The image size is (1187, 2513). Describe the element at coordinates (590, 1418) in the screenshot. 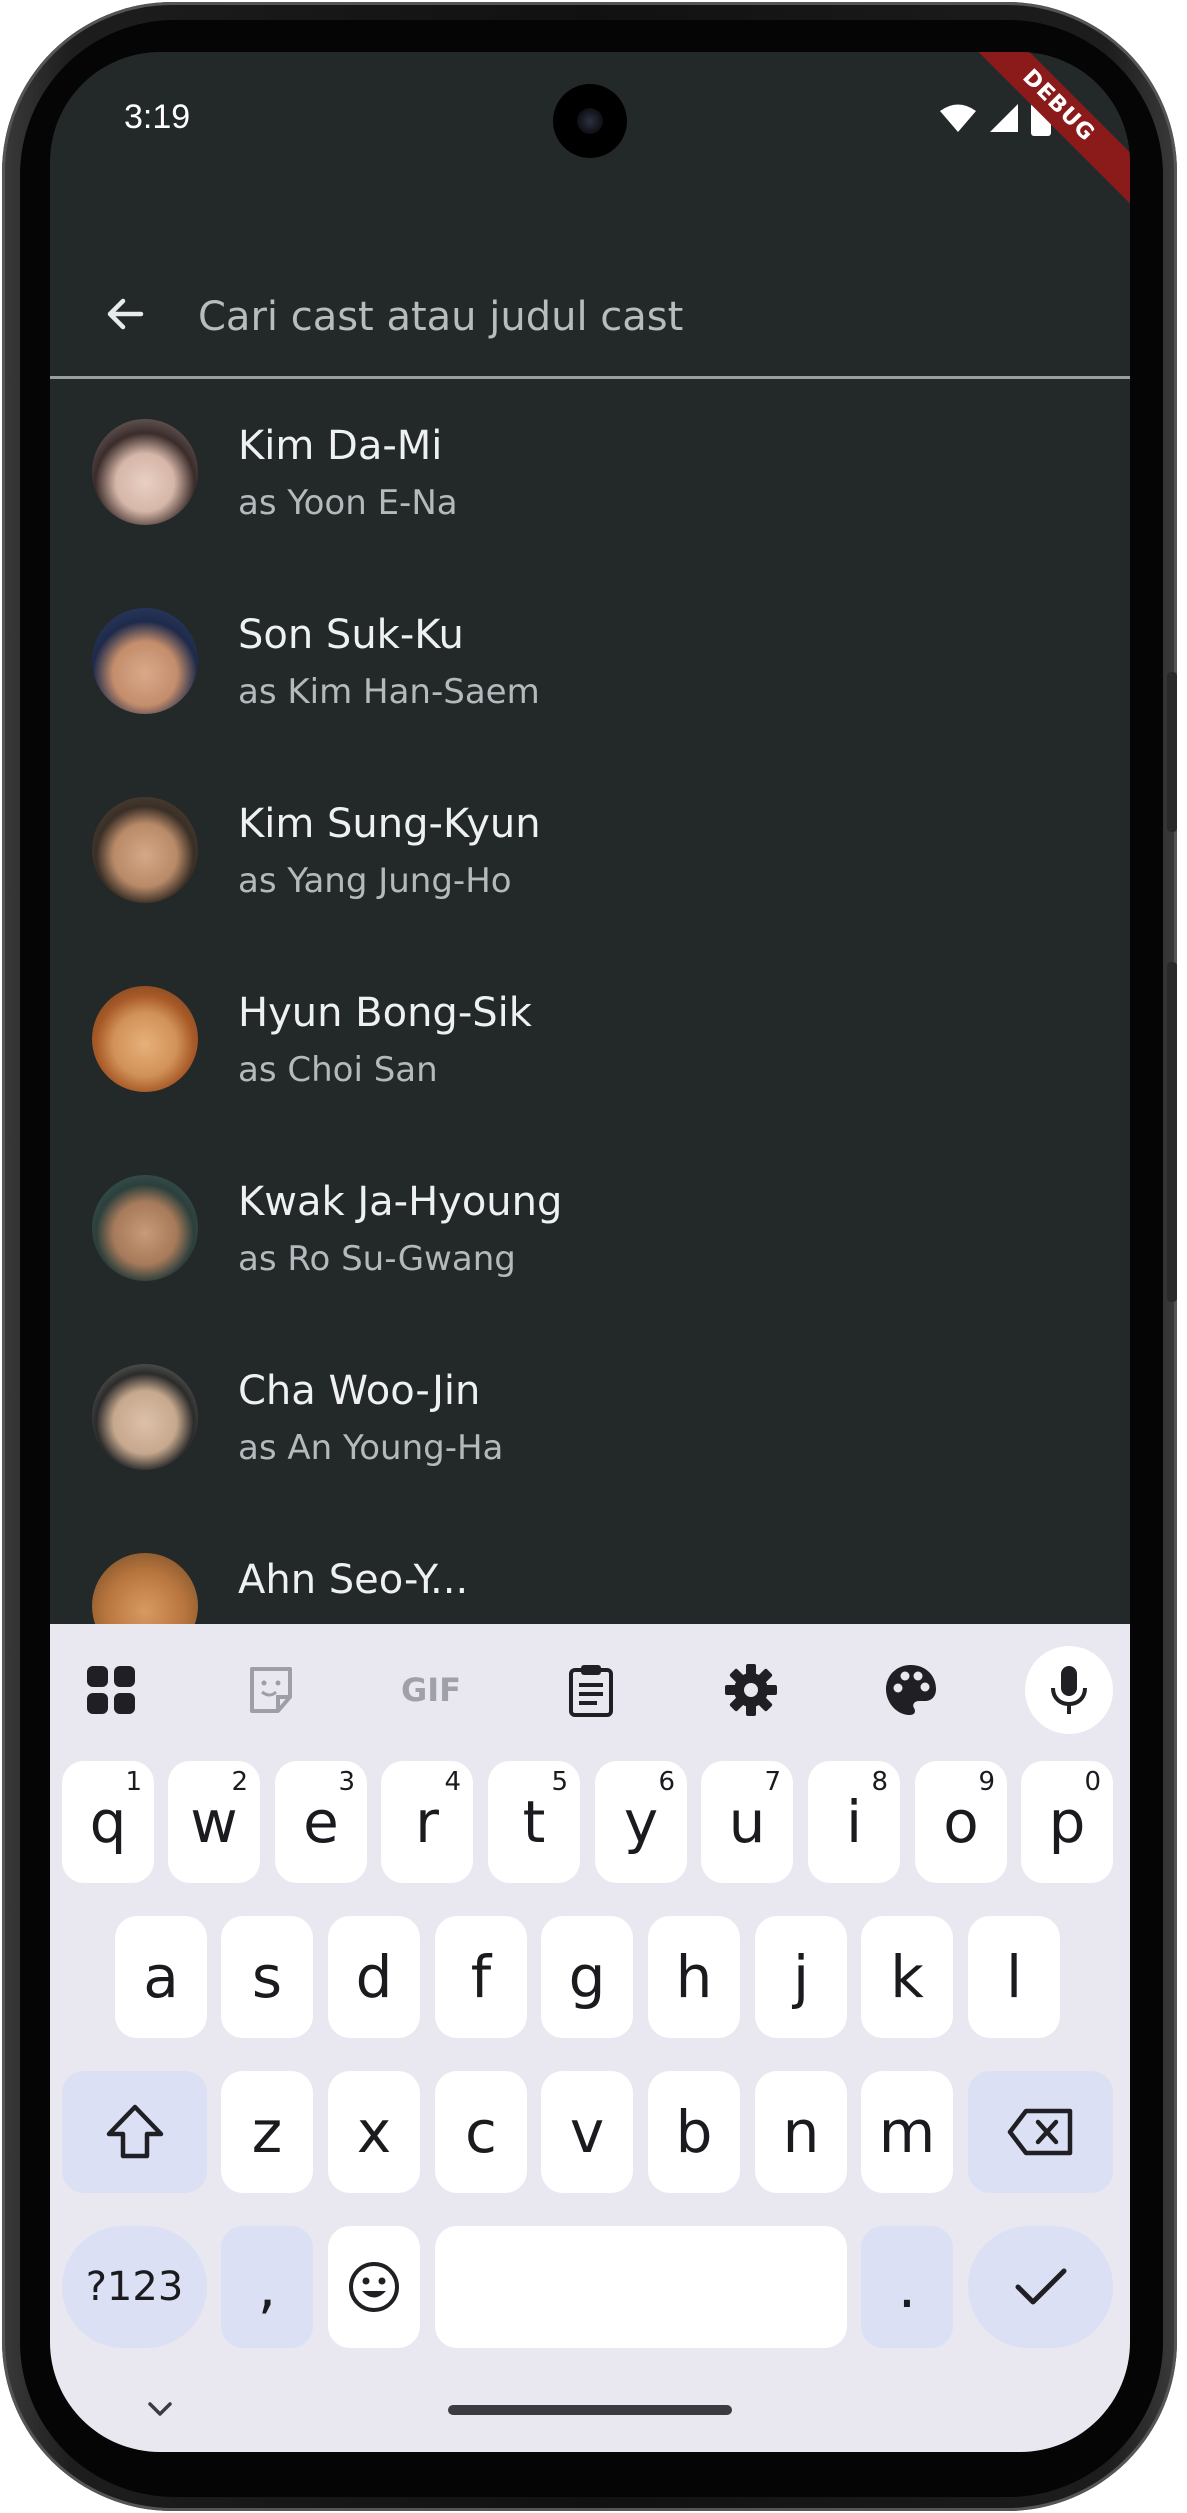

I see `list-item: Cha Woo-Jin as An Young-Ha` at that location.